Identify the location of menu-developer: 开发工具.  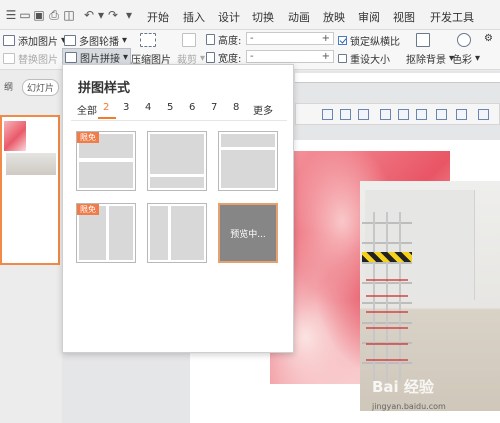
(452, 17).